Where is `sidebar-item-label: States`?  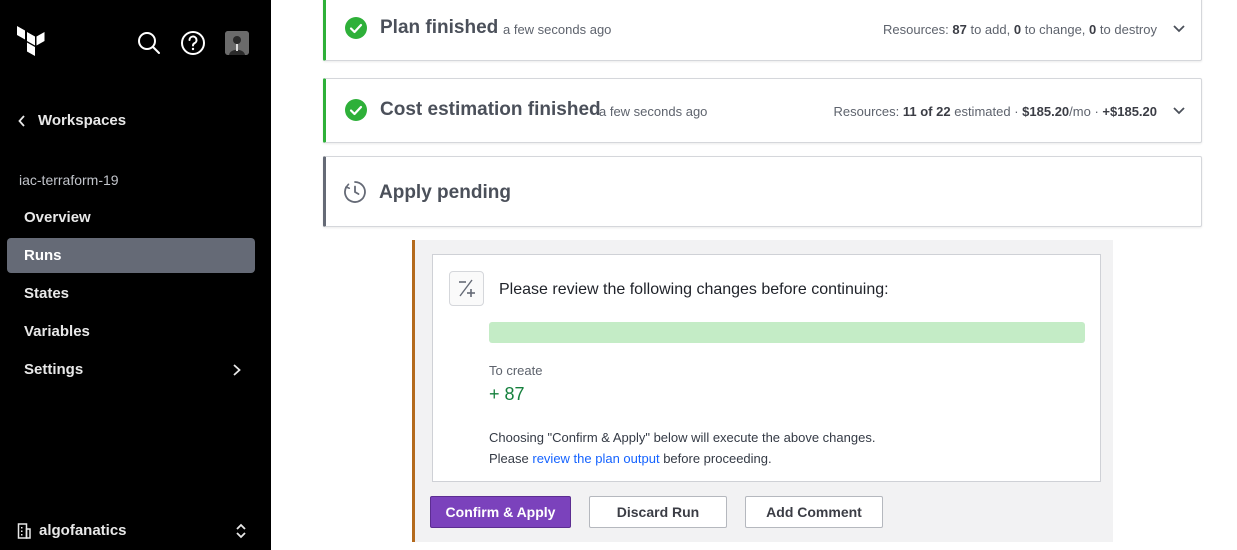
sidebar-item-label: States is located at coordinates (47, 293).